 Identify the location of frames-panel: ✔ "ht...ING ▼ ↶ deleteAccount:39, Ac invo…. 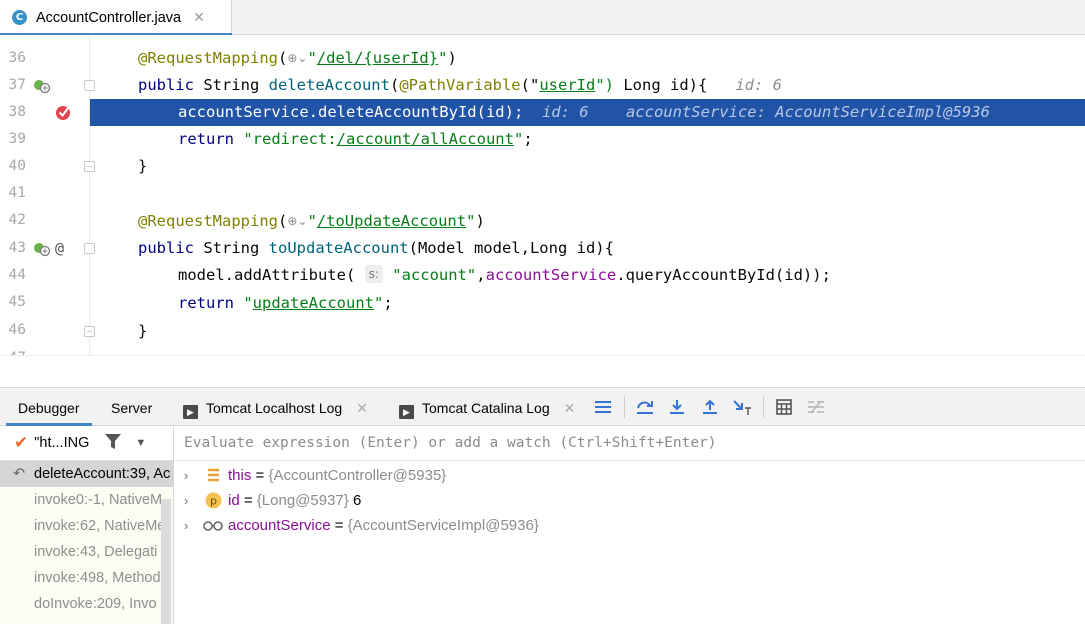
(87, 525).